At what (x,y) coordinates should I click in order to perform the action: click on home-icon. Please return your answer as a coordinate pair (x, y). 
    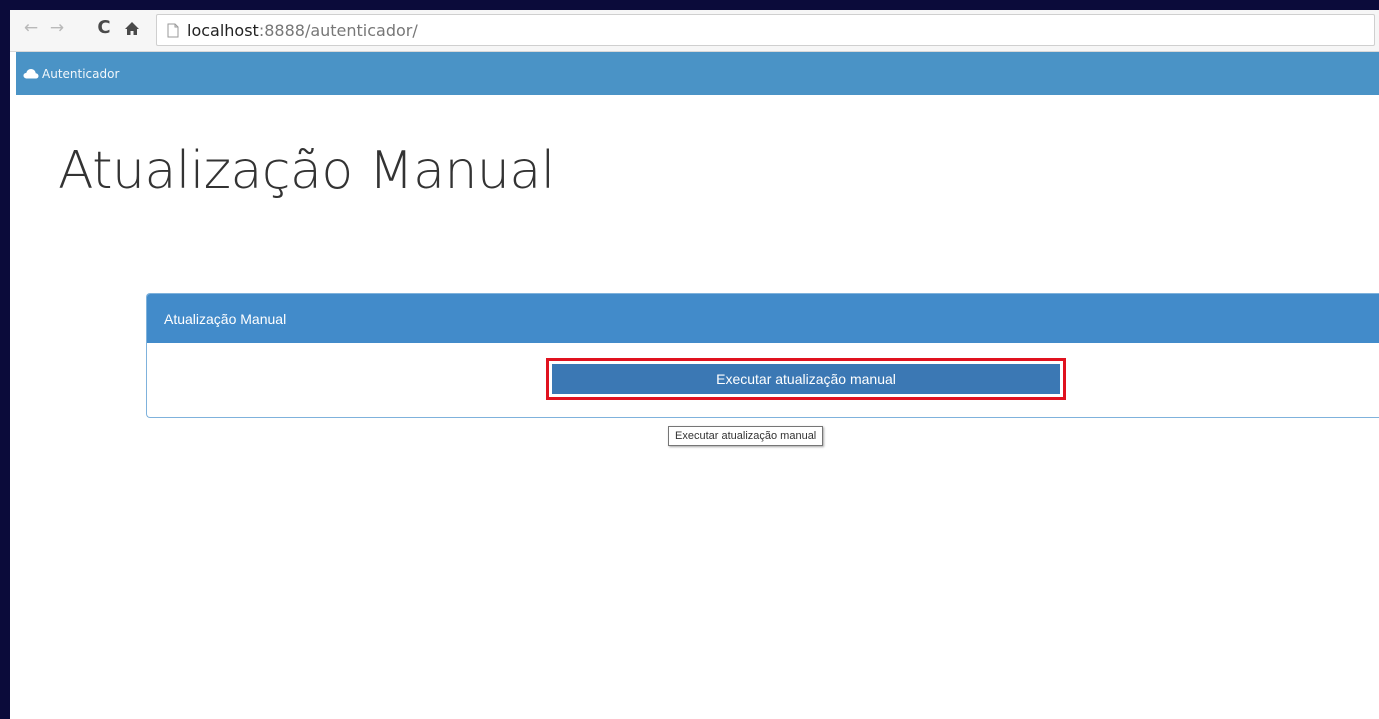
    Looking at the image, I should click on (132, 28).